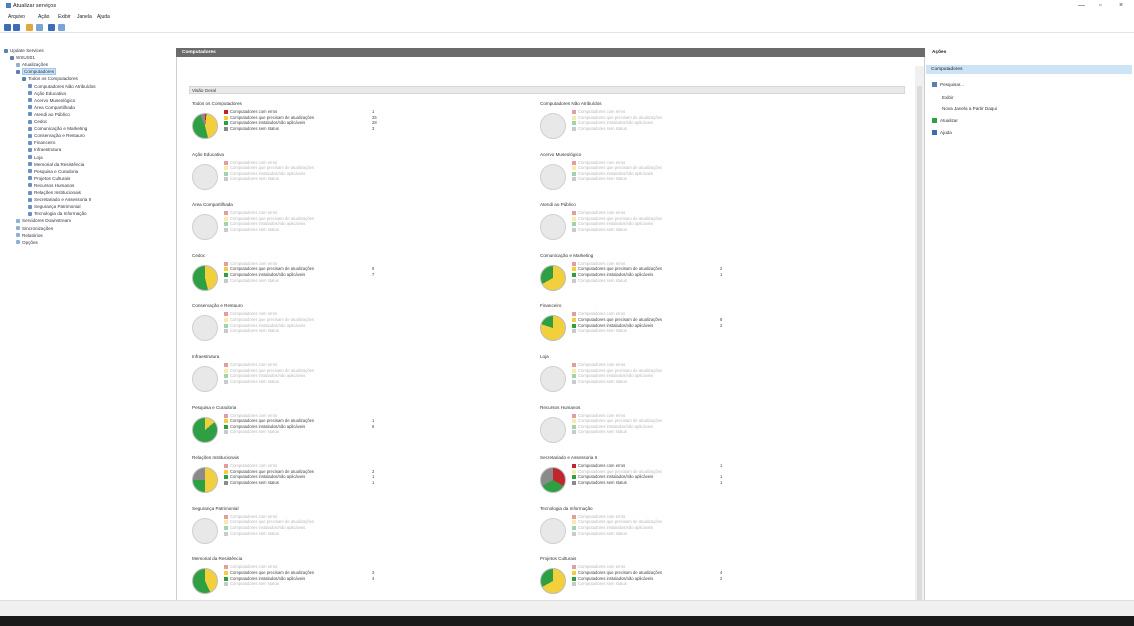 The image size is (1134, 626). What do you see at coordinates (217, 558) in the screenshot?
I see `group-title: Memorial da Resistência` at bounding box center [217, 558].